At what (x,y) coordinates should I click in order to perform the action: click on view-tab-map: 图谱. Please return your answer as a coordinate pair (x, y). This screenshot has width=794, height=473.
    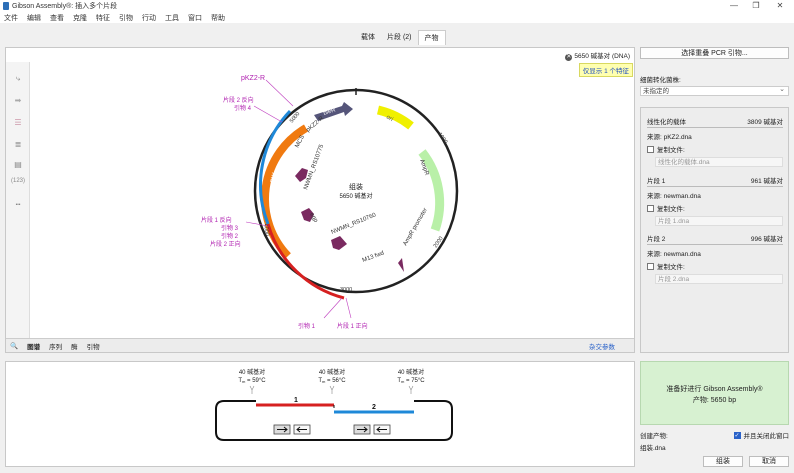
    Looking at the image, I should click on (33, 346).